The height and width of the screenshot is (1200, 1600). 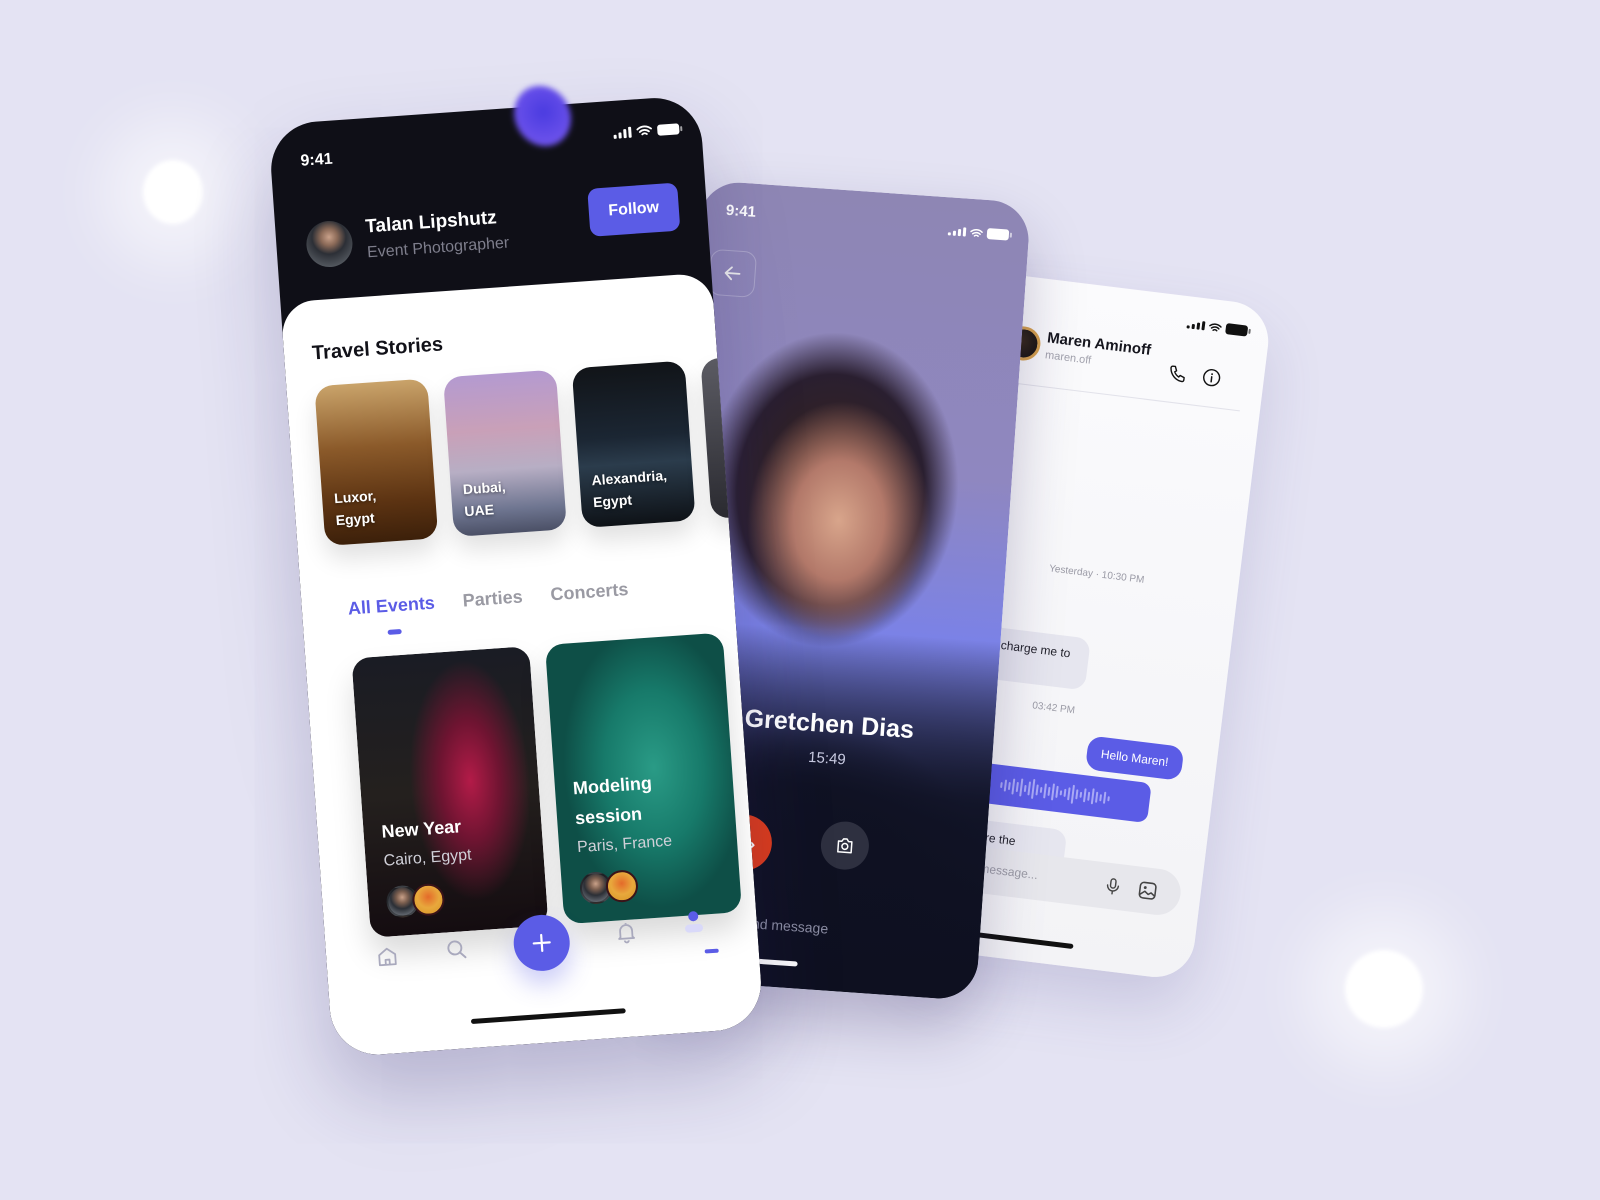 I want to click on create-button, so click(x=541, y=943).